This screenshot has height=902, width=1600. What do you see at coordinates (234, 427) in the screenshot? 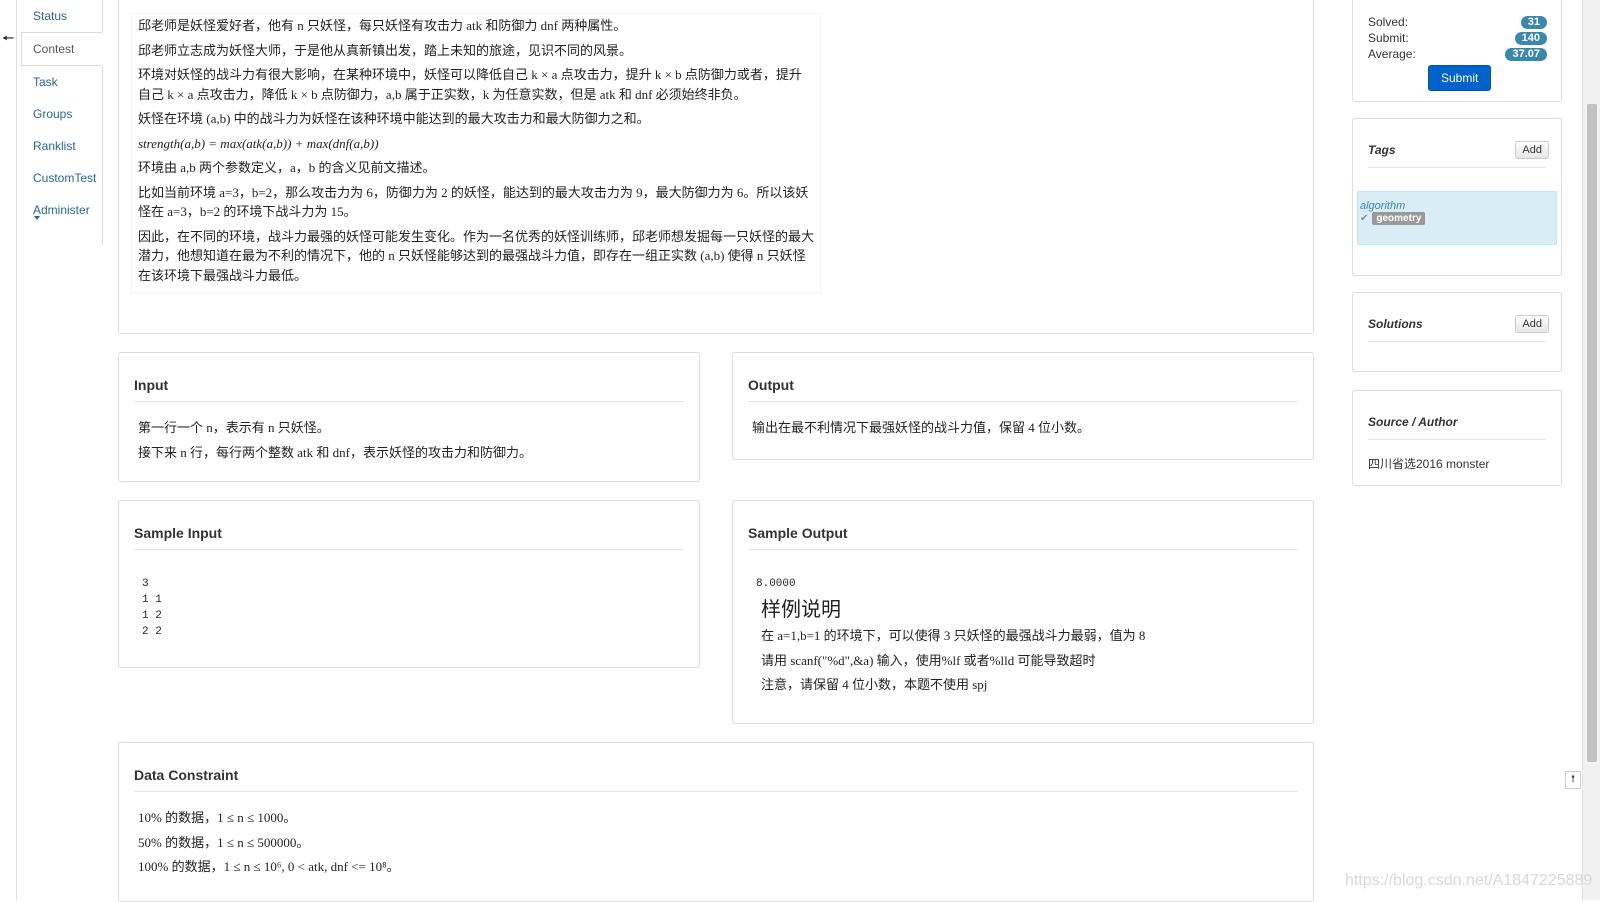
I see `input-line: 第一行一个 n，表示有 n 只妖怪。` at bounding box center [234, 427].